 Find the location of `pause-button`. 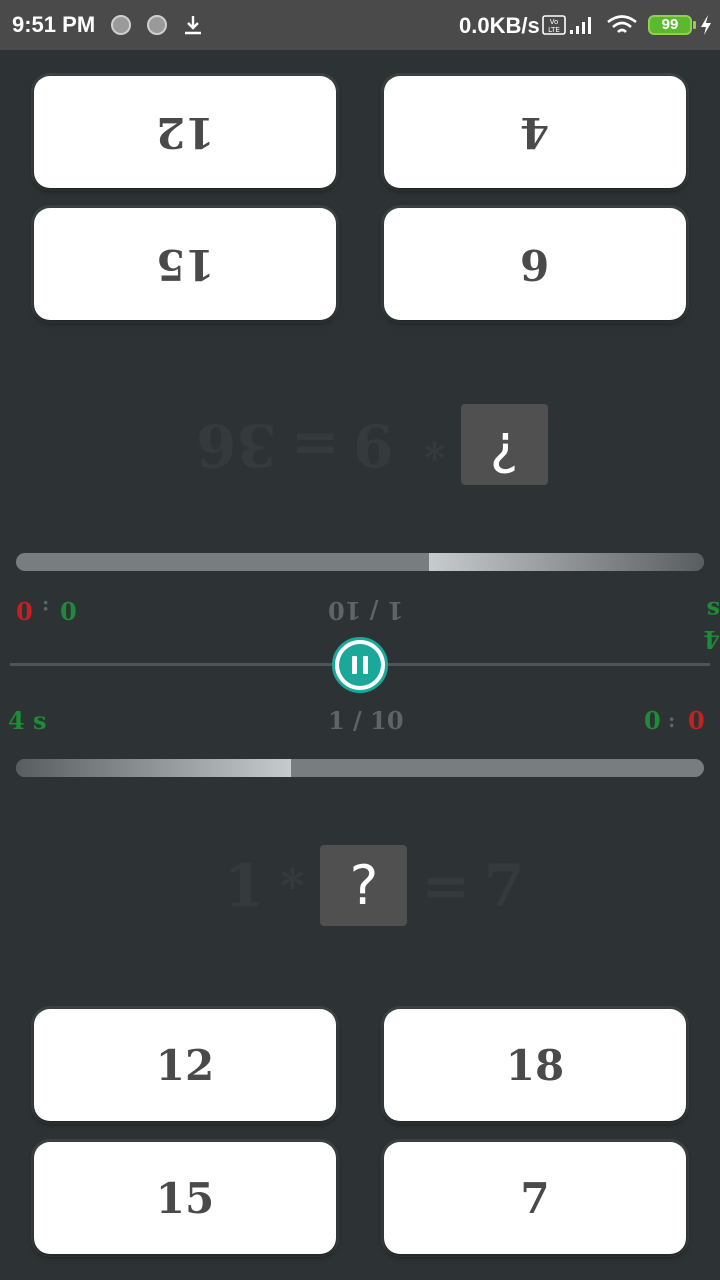

pause-button is located at coordinates (360, 665).